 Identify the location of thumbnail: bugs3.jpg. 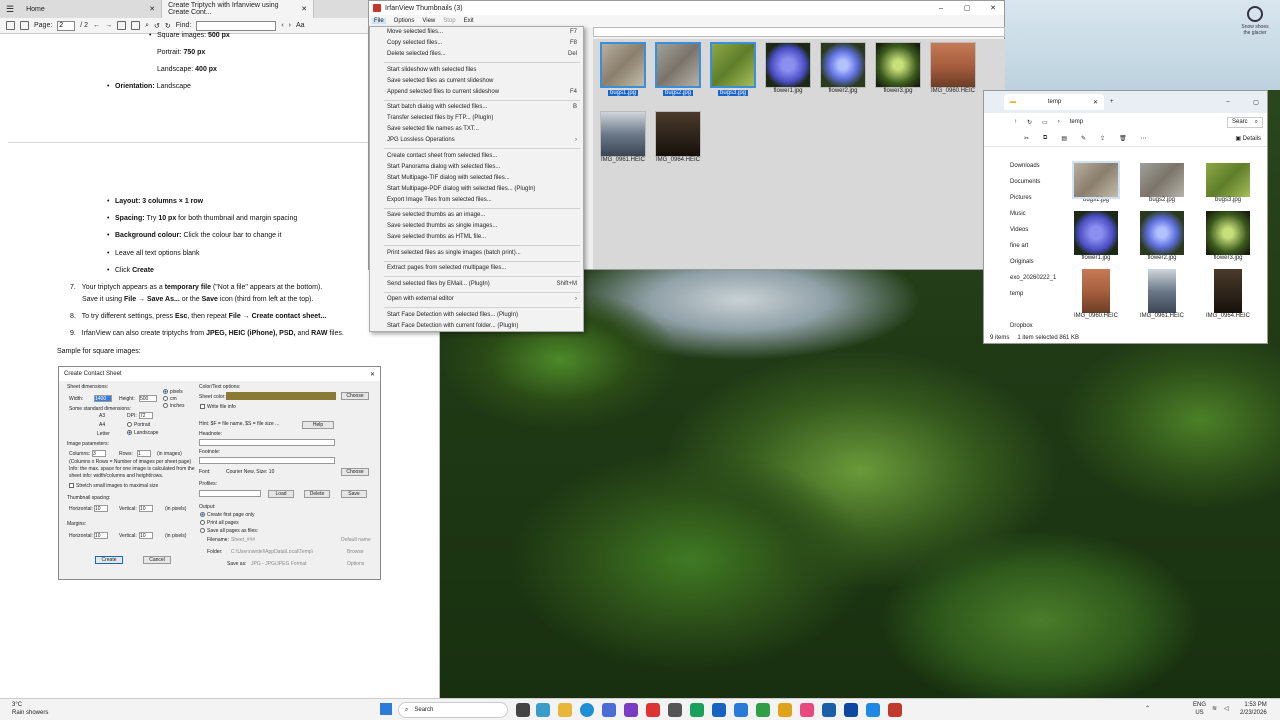
(733, 69).